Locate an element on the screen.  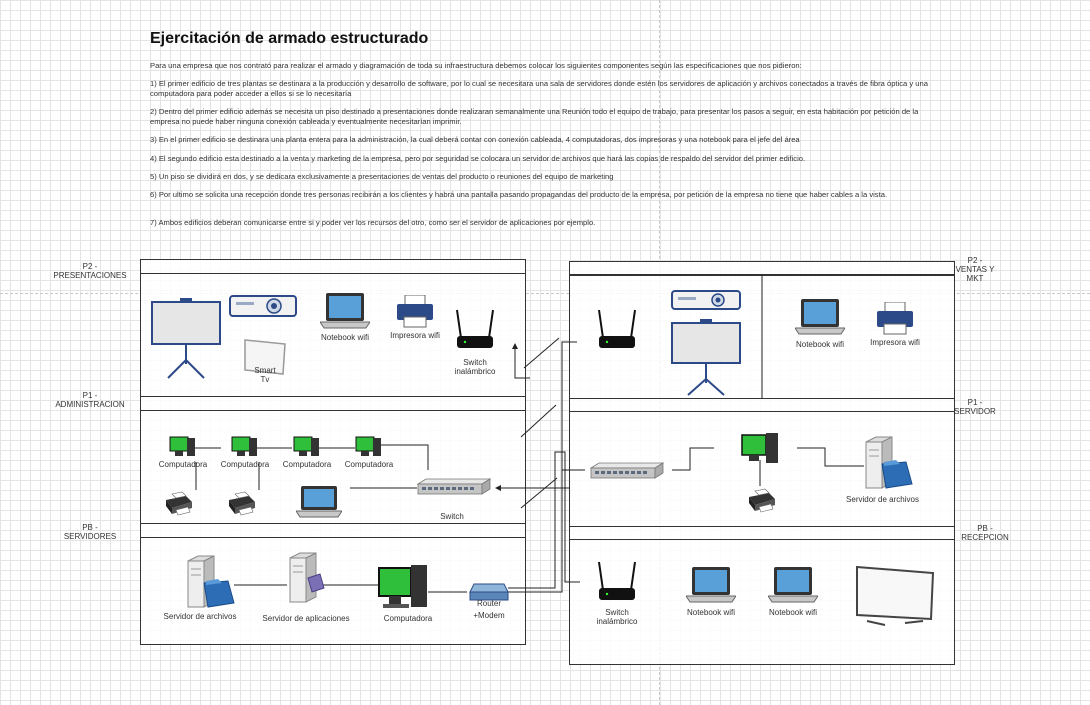
smart-tv-label: Smart Tv is located at coordinates (265, 375).